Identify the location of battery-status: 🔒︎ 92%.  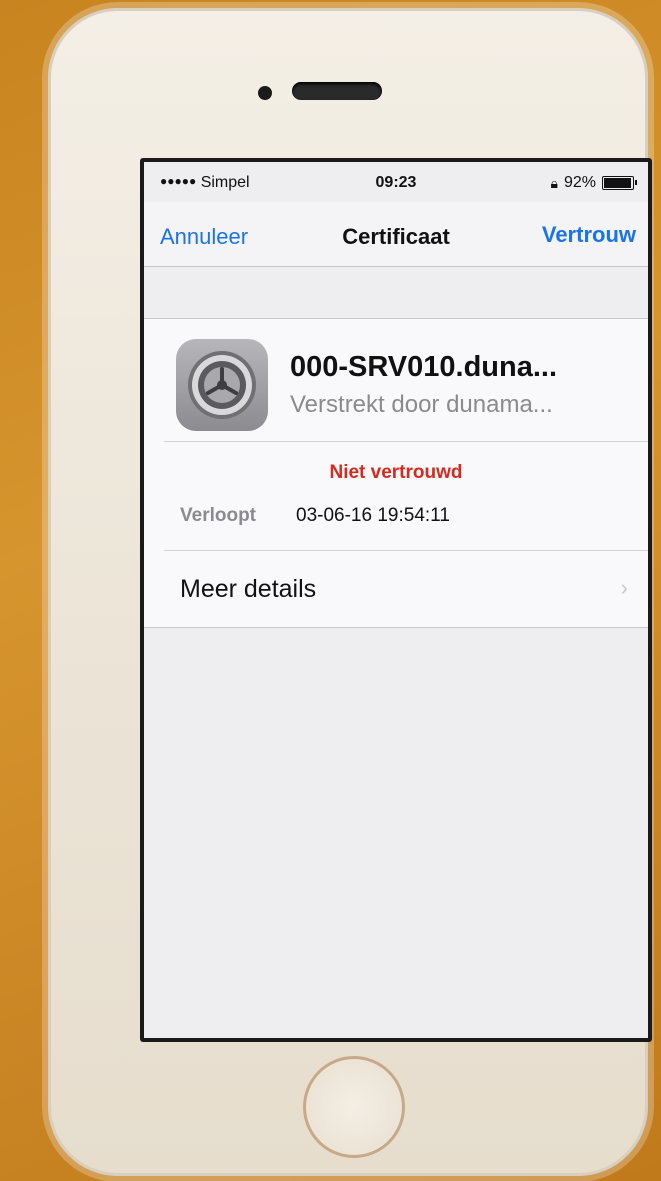
(593, 183).